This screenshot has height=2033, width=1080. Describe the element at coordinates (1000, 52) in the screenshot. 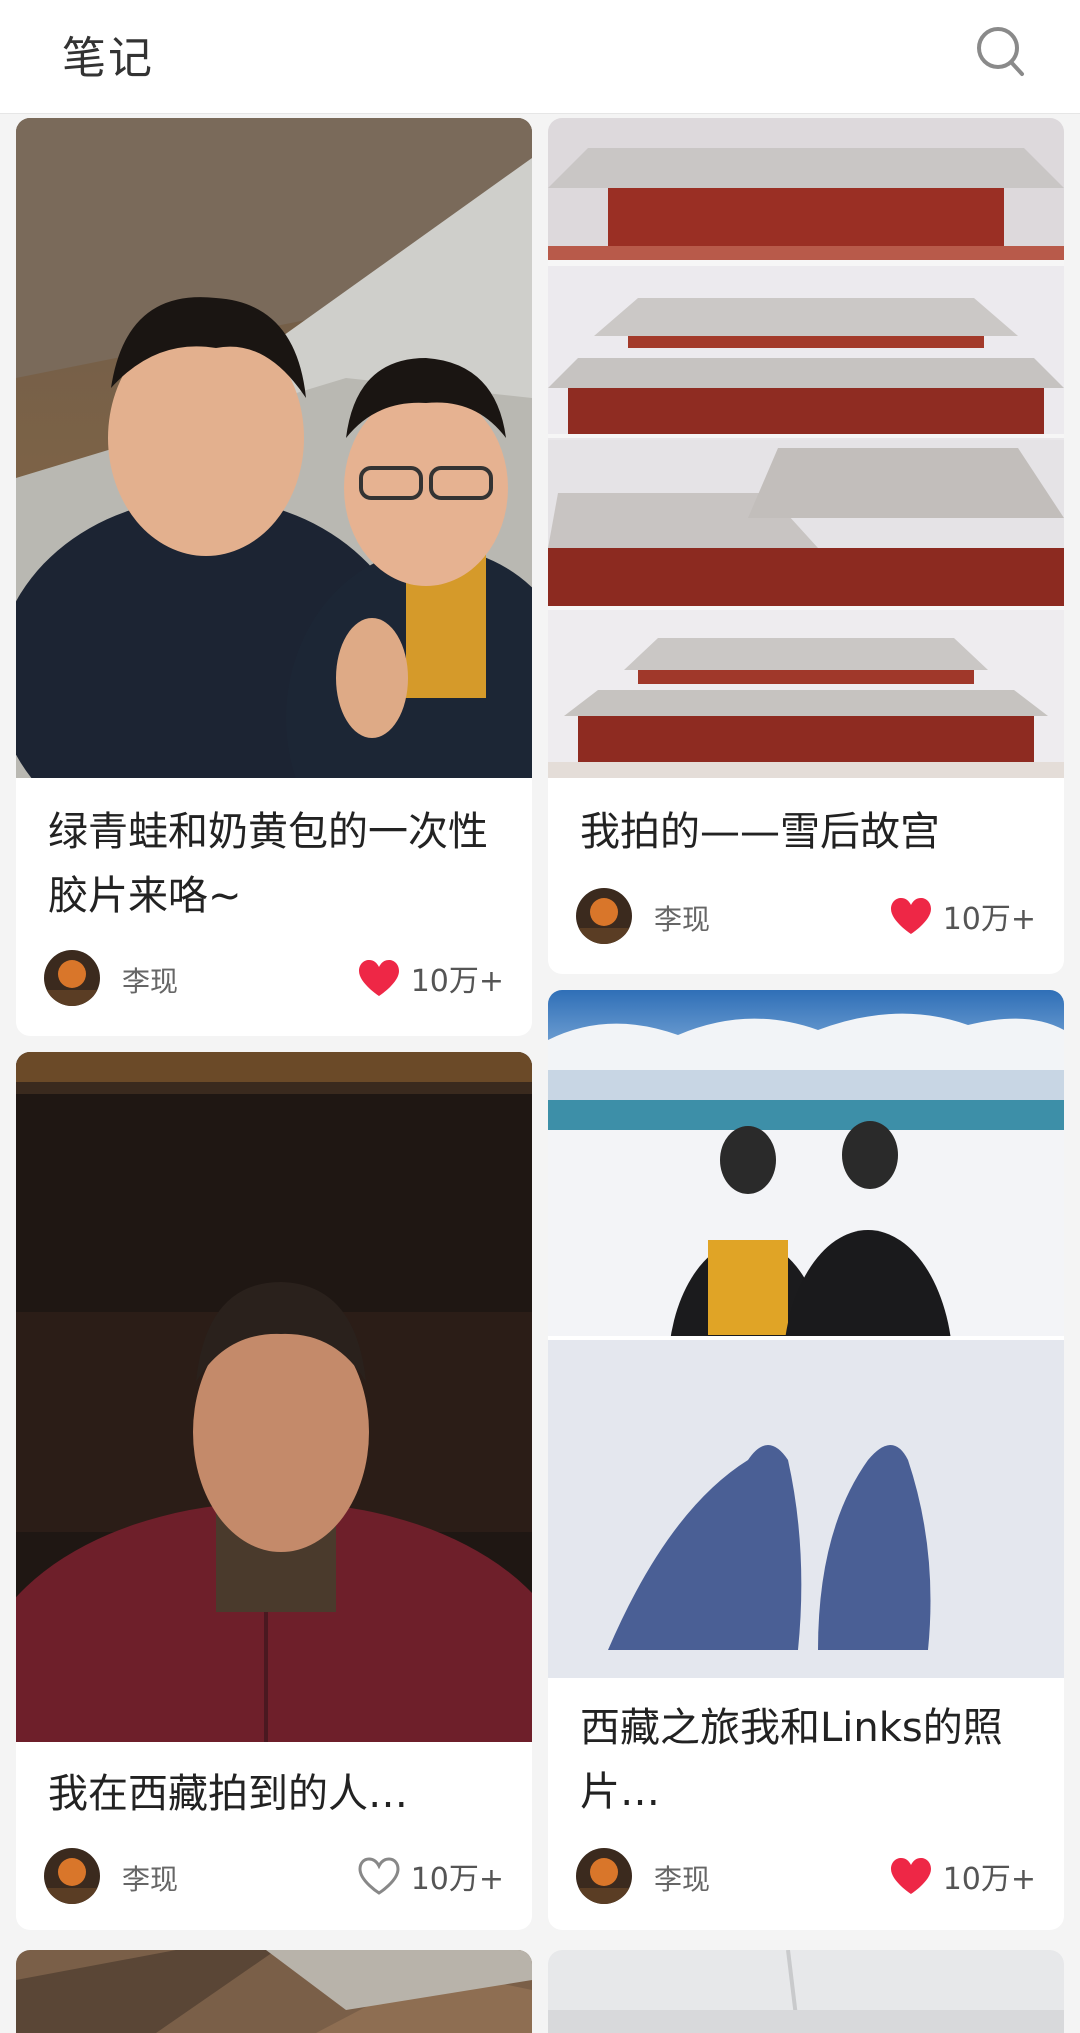

I see `search-icon` at that location.